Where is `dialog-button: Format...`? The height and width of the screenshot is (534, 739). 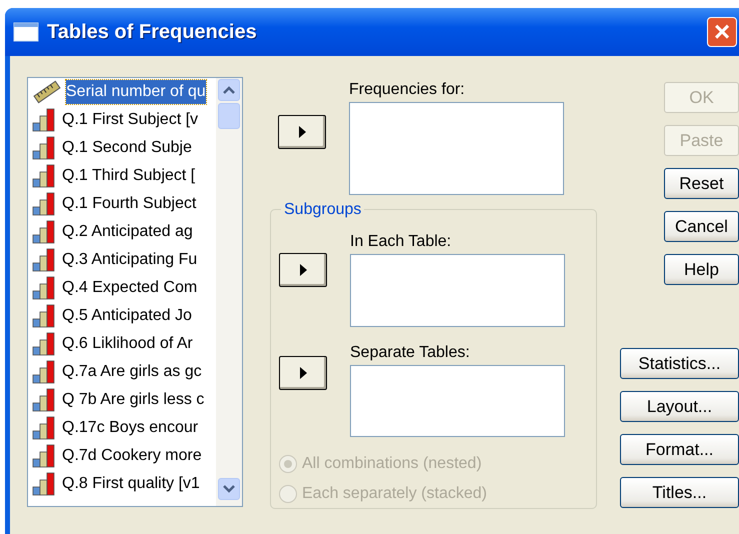
dialog-button: Format... is located at coordinates (679, 449).